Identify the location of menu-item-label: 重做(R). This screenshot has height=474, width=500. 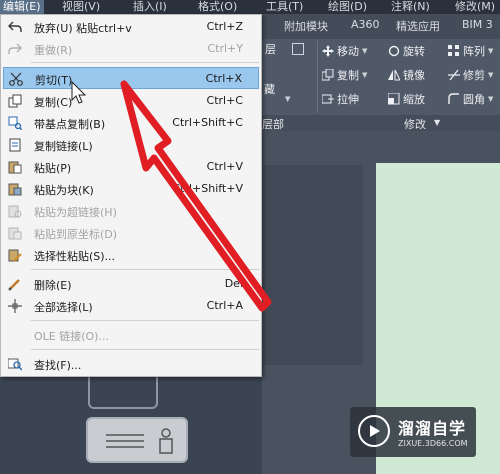
(53, 50).